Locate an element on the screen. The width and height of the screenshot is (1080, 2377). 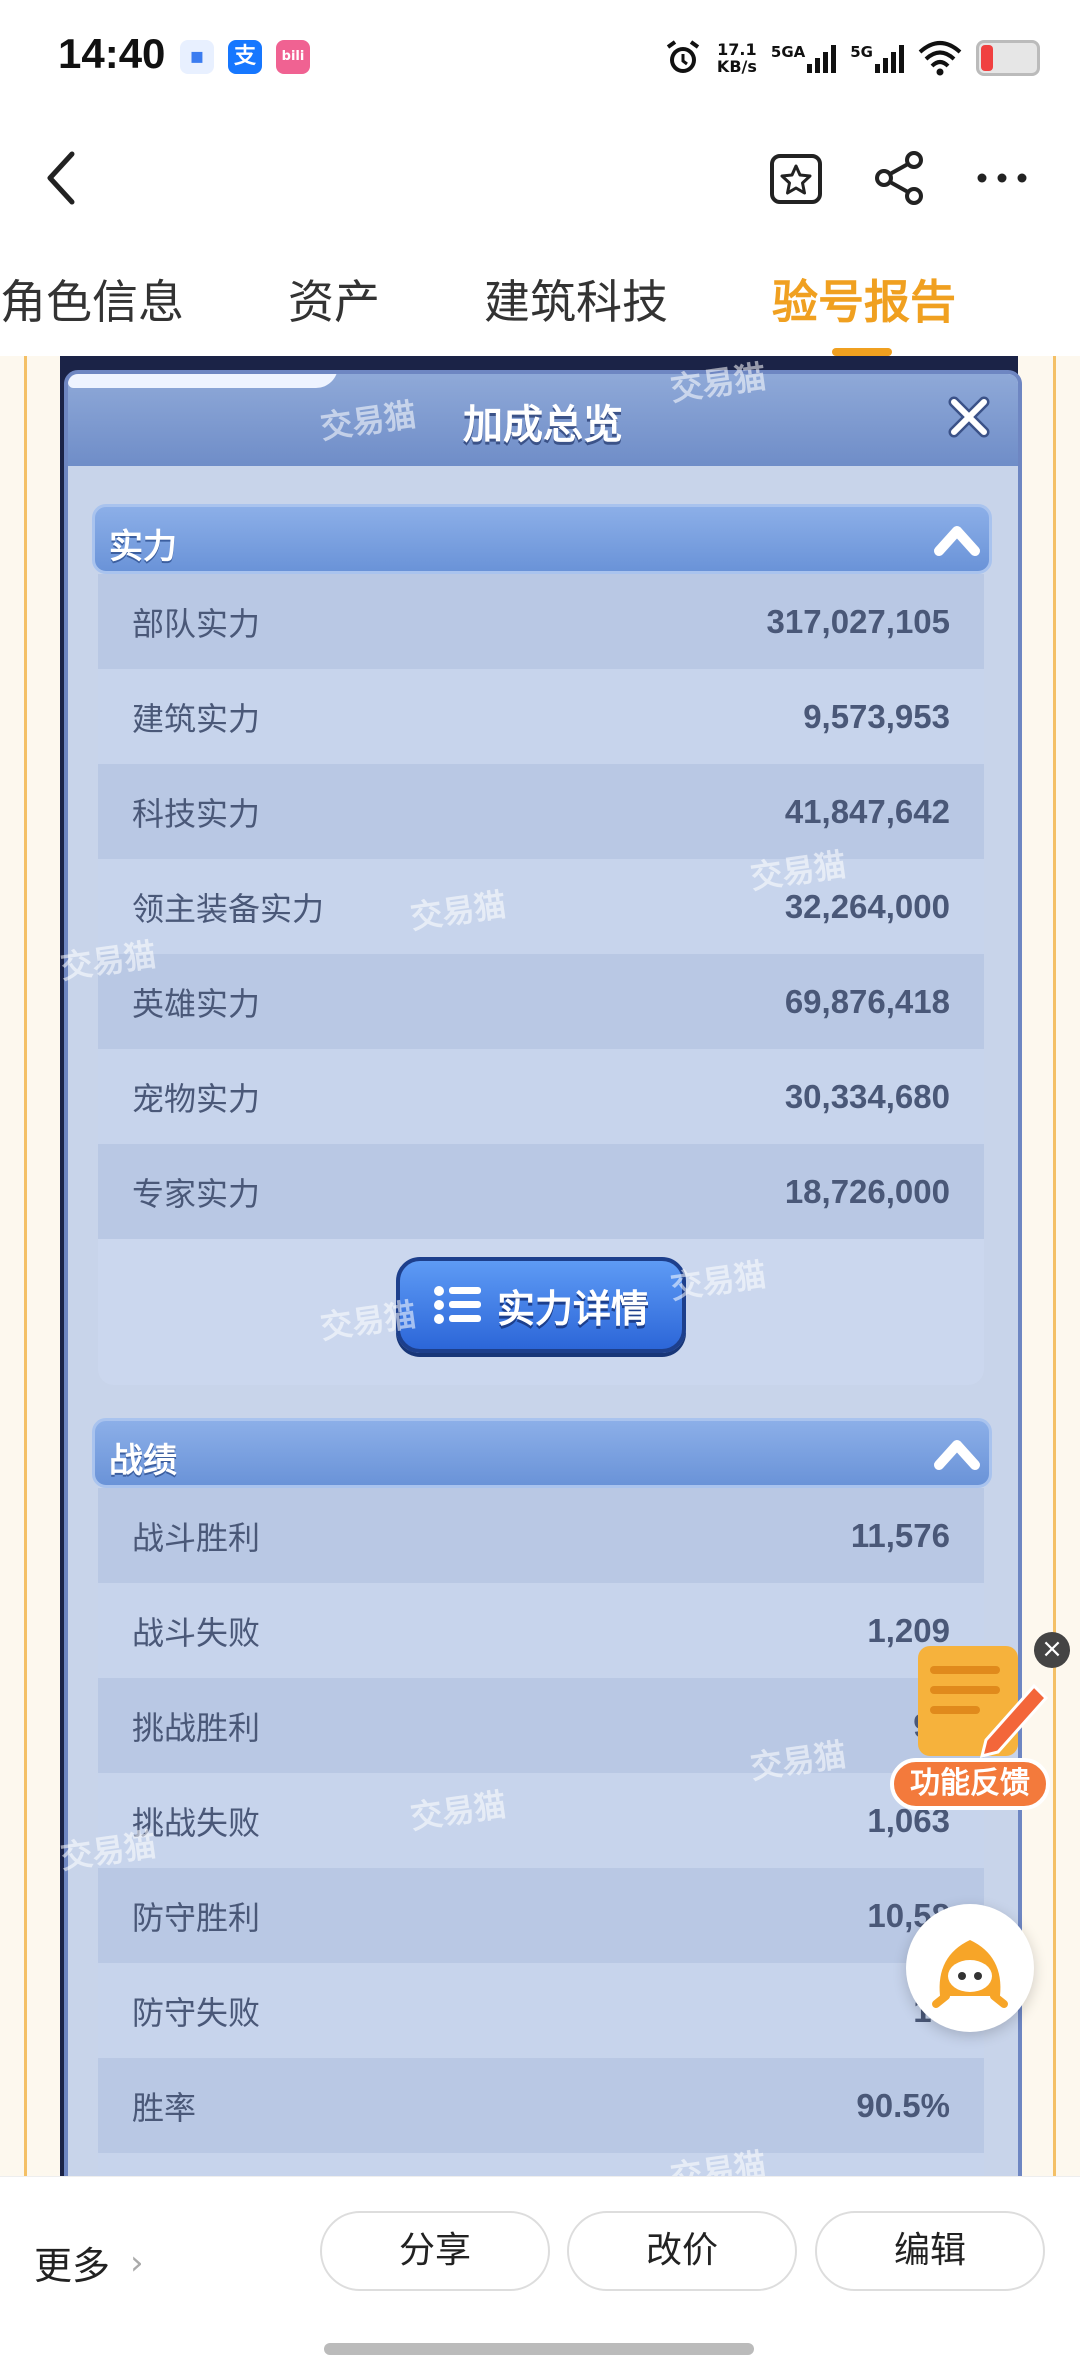
alipay-icon: 支 is located at coordinates (245, 57).